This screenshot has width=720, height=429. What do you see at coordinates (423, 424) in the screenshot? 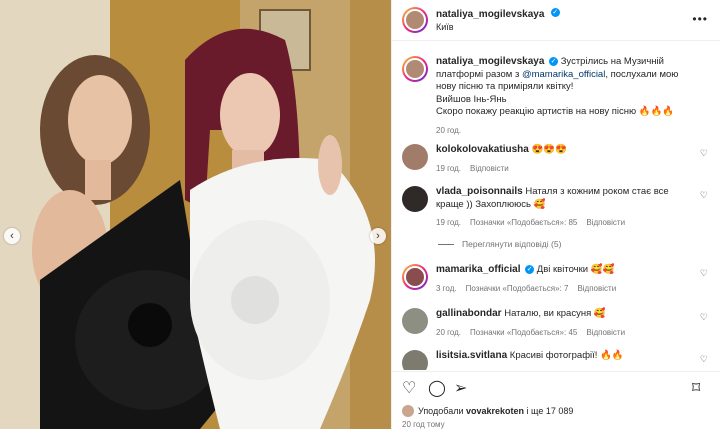
I see `post-timestamp: 20 год тому` at bounding box center [423, 424].